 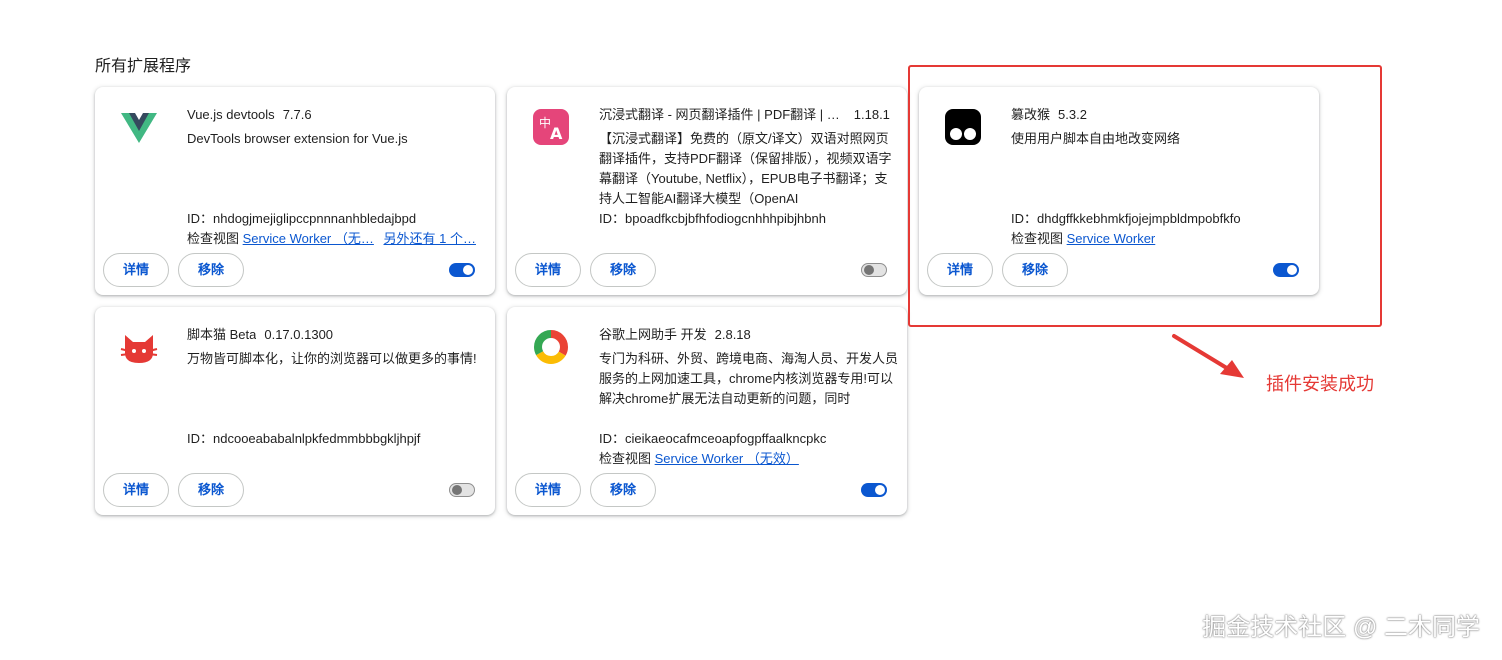 What do you see at coordinates (1208, 356) in the screenshot?
I see `callout-arrow-icon` at bounding box center [1208, 356].